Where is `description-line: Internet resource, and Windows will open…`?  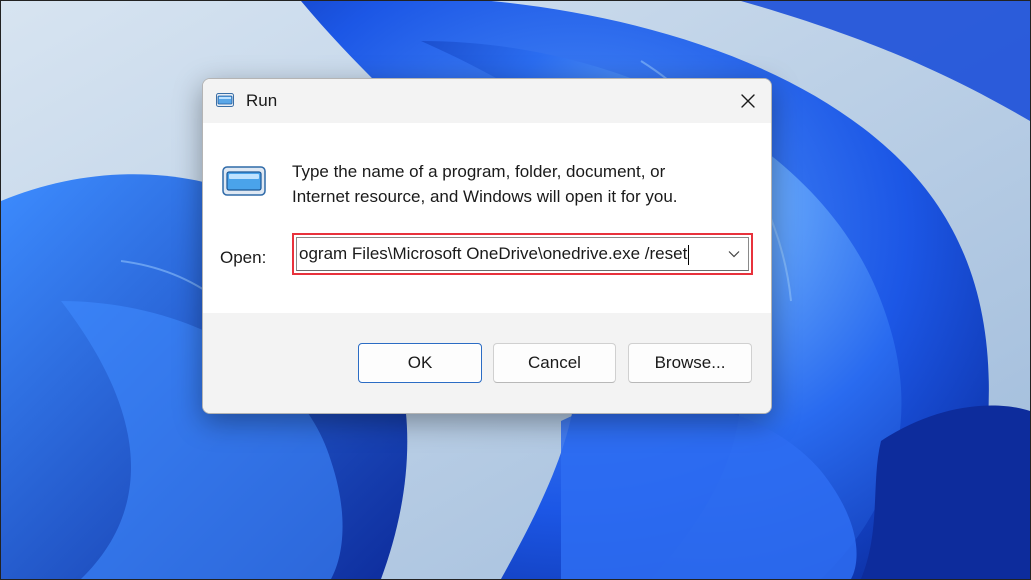
description-line: Internet resource, and Windows will open… is located at coordinates (485, 196).